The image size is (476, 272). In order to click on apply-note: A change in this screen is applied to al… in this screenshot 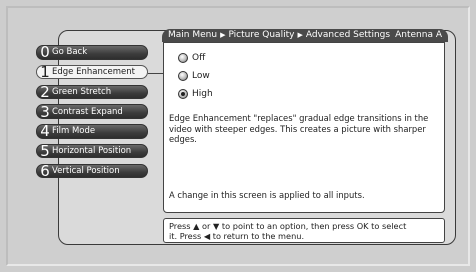, I will do `click(267, 195)`.